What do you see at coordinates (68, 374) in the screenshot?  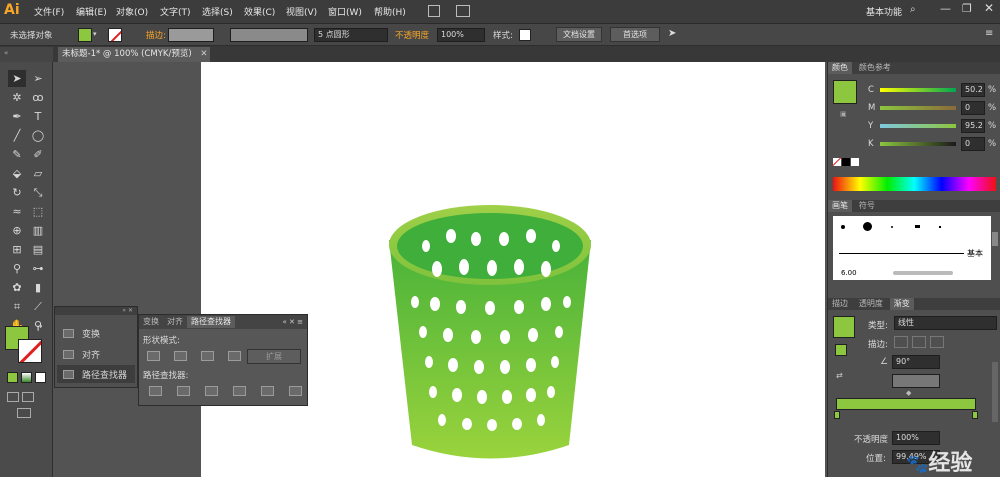 I see `pathfinder-icon` at bounding box center [68, 374].